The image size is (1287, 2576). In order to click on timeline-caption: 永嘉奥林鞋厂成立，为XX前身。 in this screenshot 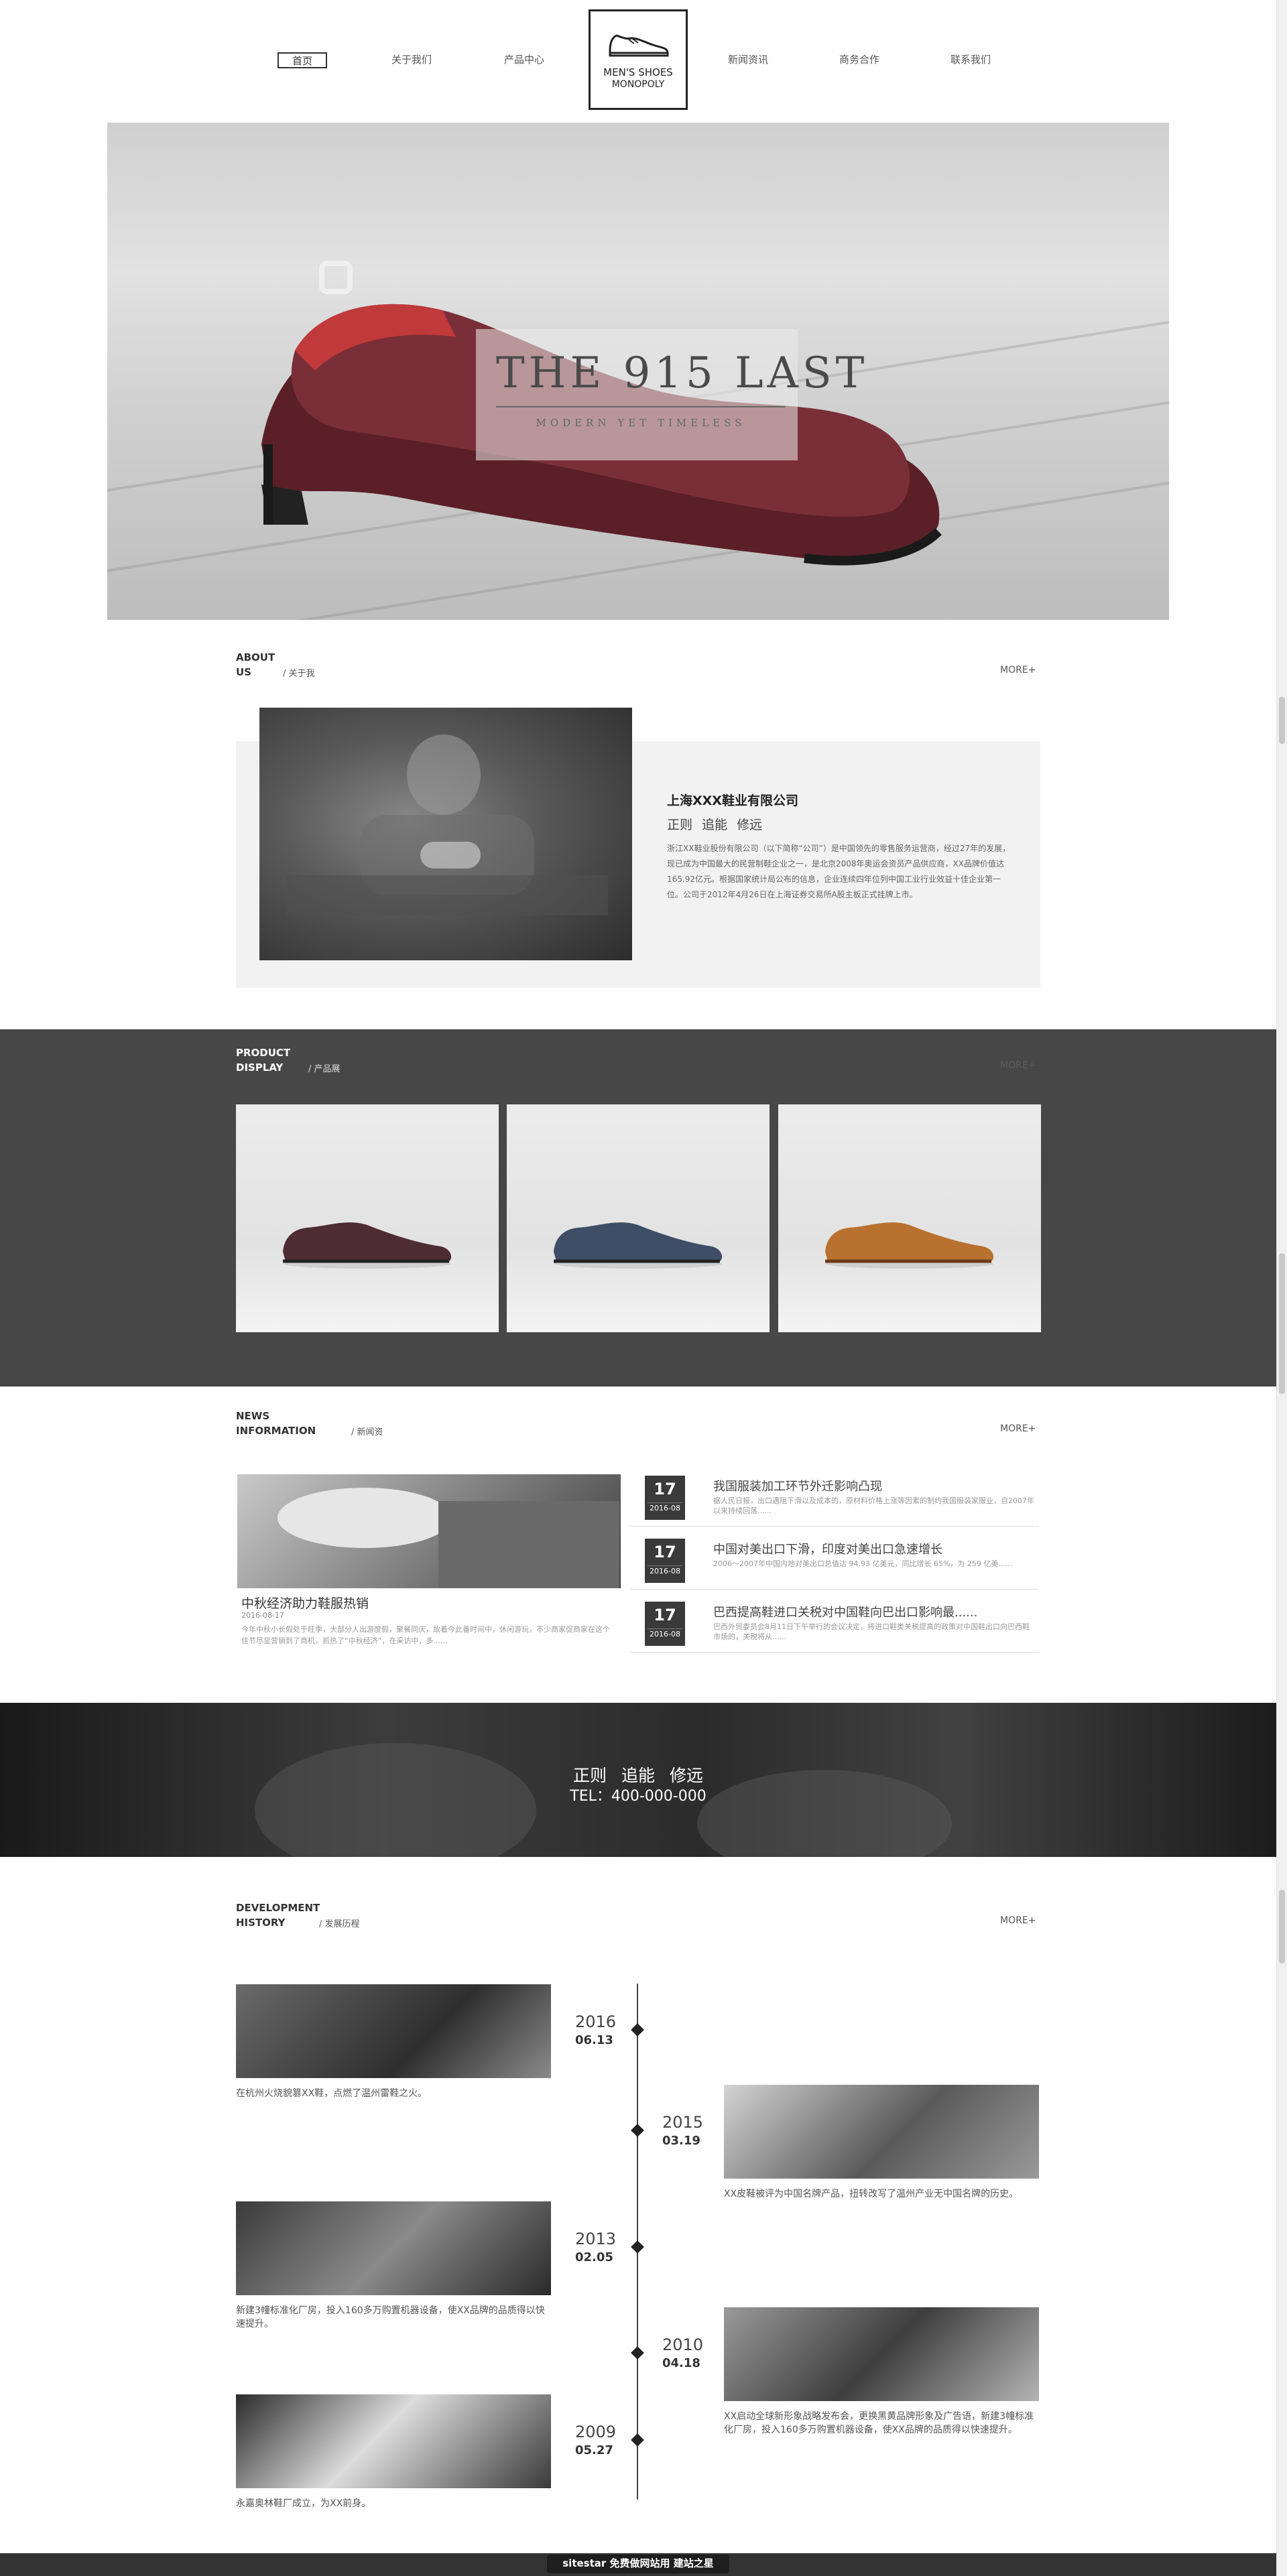, I will do `click(303, 2503)`.